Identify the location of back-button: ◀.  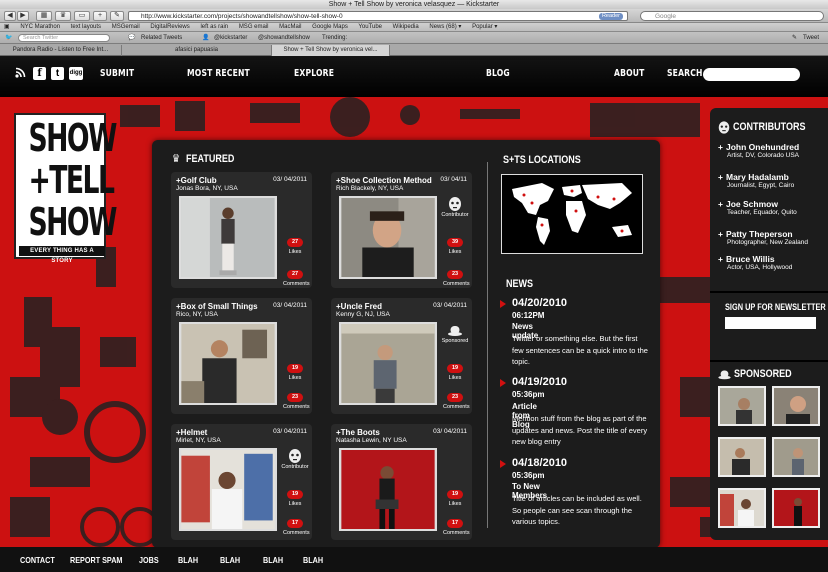
(10, 16).